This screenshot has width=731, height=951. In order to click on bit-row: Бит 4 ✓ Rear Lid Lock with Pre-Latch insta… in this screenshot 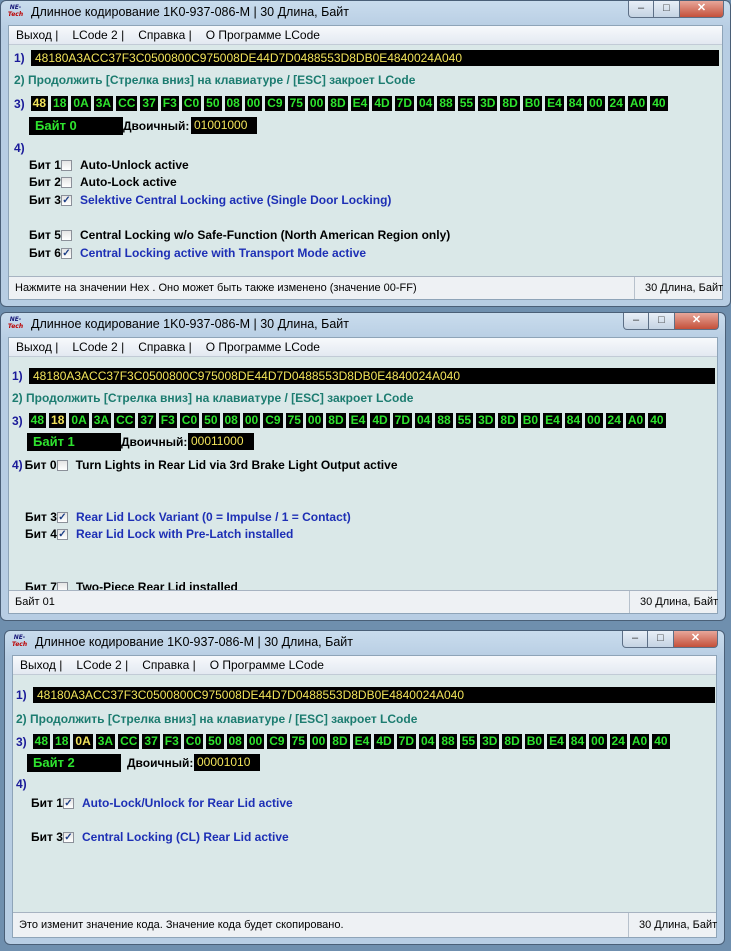, I will do `click(159, 534)`.